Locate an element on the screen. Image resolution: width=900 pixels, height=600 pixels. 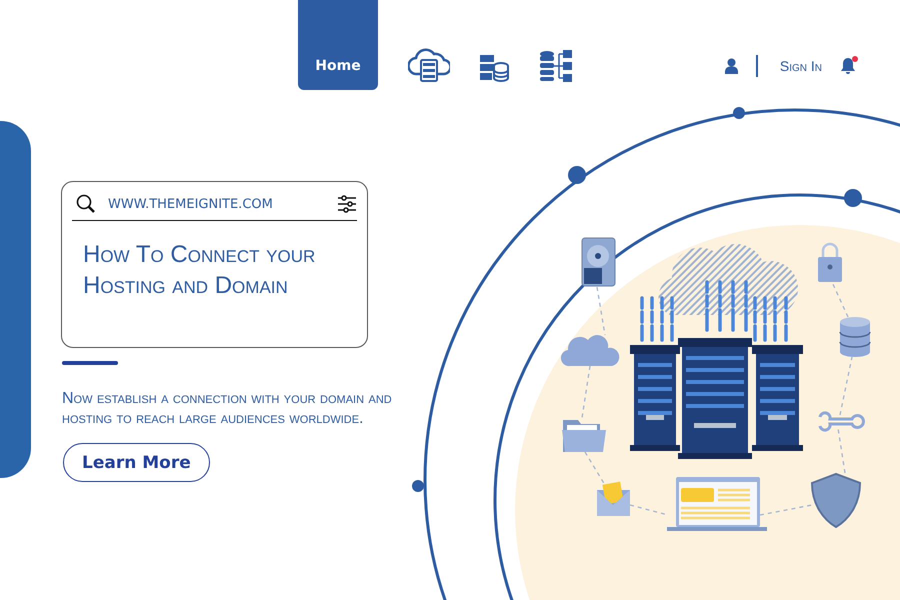
sign-in-link: Sign In is located at coordinates (801, 66).